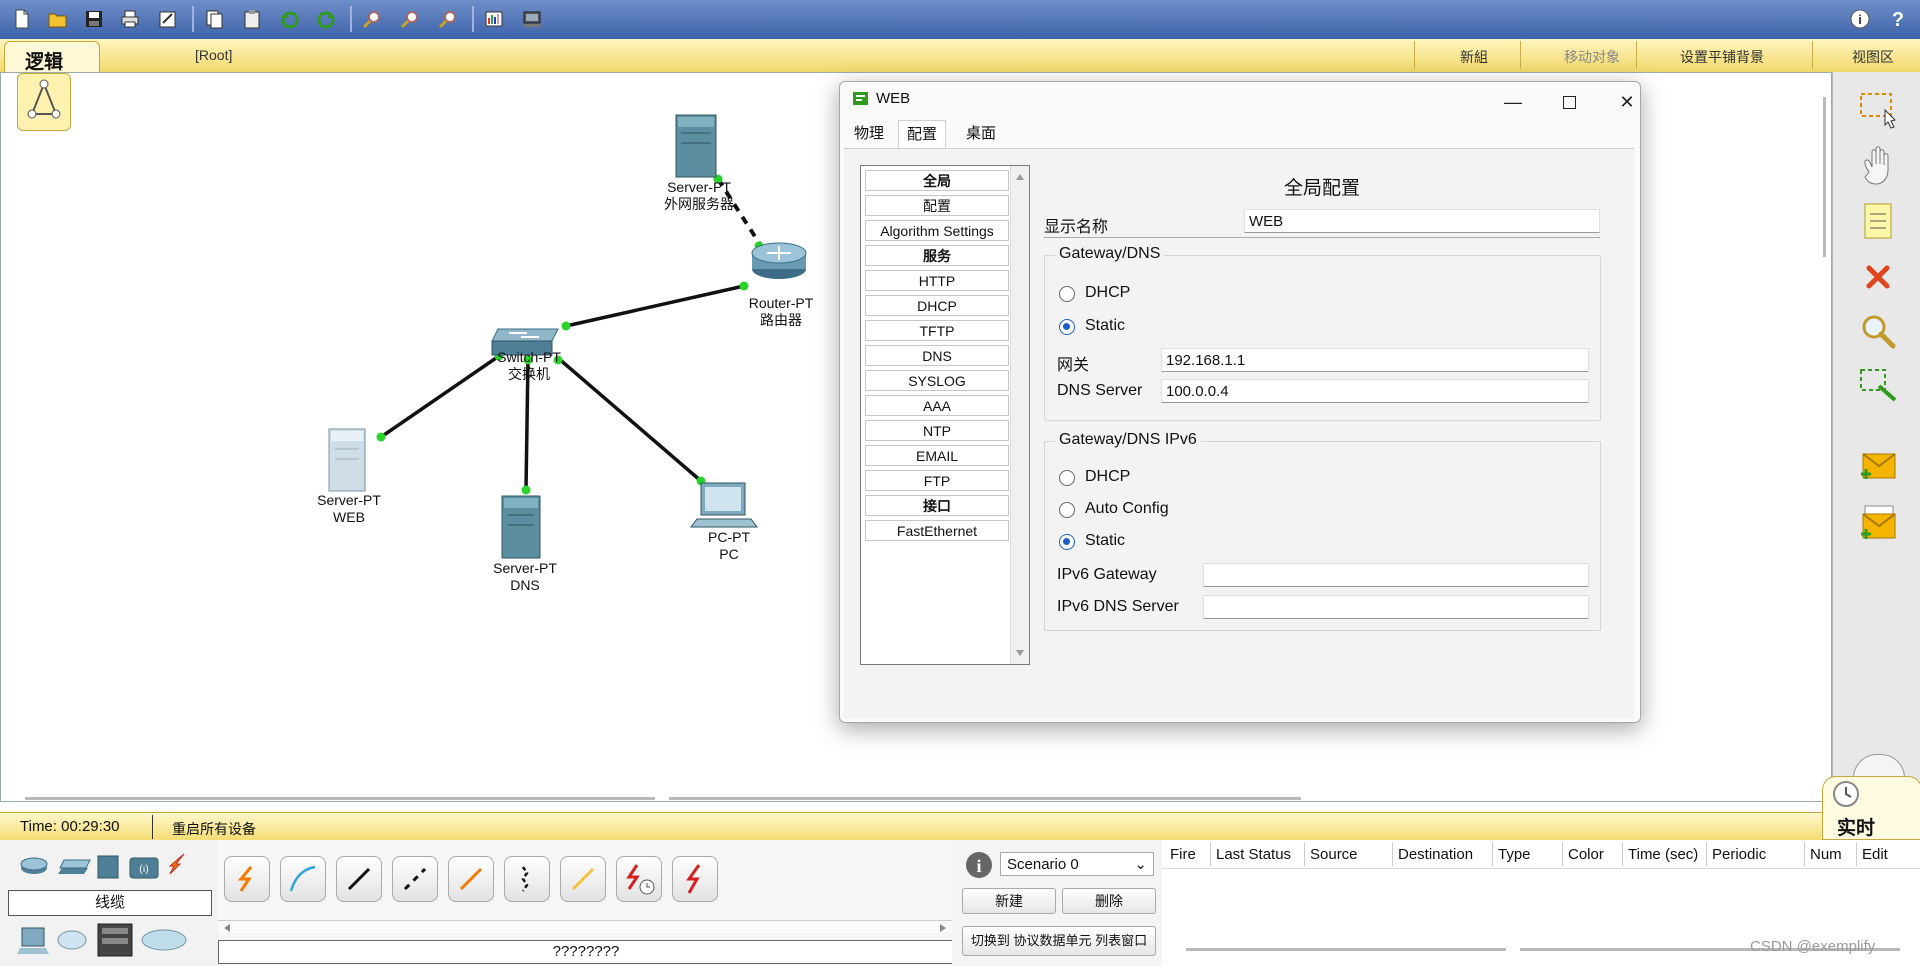 This screenshot has width=1920, height=966. Describe the element at coordinates (290, 19) in the screenshot. I see `undo-icon` at that location.